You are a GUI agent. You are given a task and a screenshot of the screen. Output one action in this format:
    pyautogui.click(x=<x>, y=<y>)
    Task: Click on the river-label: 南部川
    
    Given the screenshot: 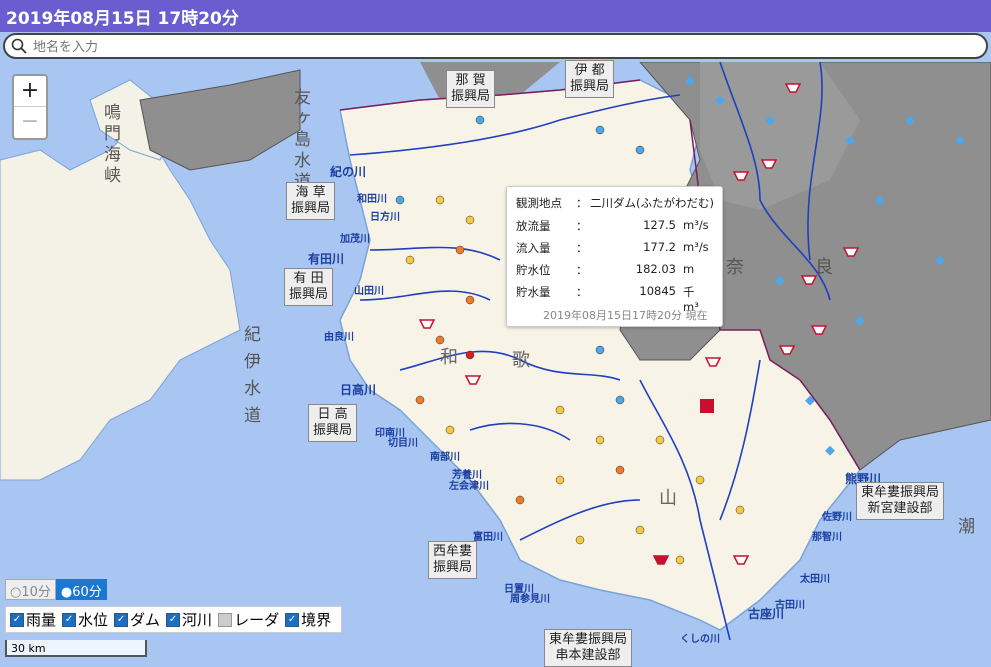 What is the action you would take?
    pyautogui.click(x=445, y=457)
    